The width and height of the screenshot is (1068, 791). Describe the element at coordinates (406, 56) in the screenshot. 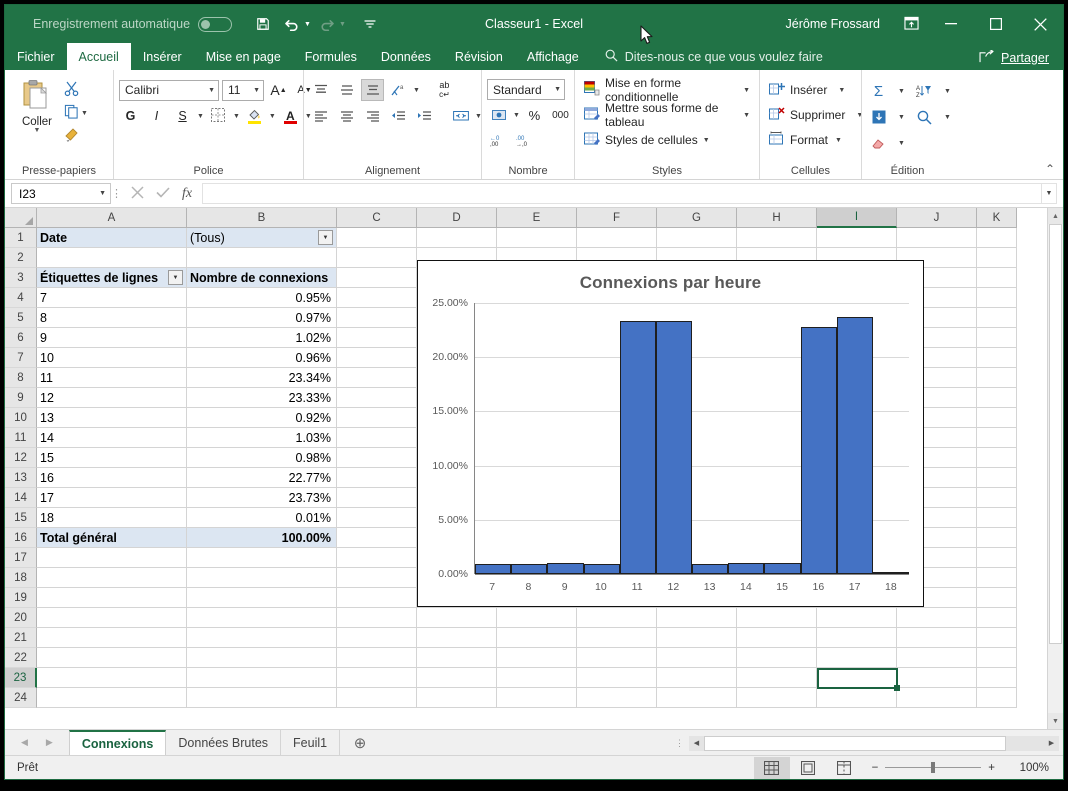

I see `tab-donnees: Données` at that location.